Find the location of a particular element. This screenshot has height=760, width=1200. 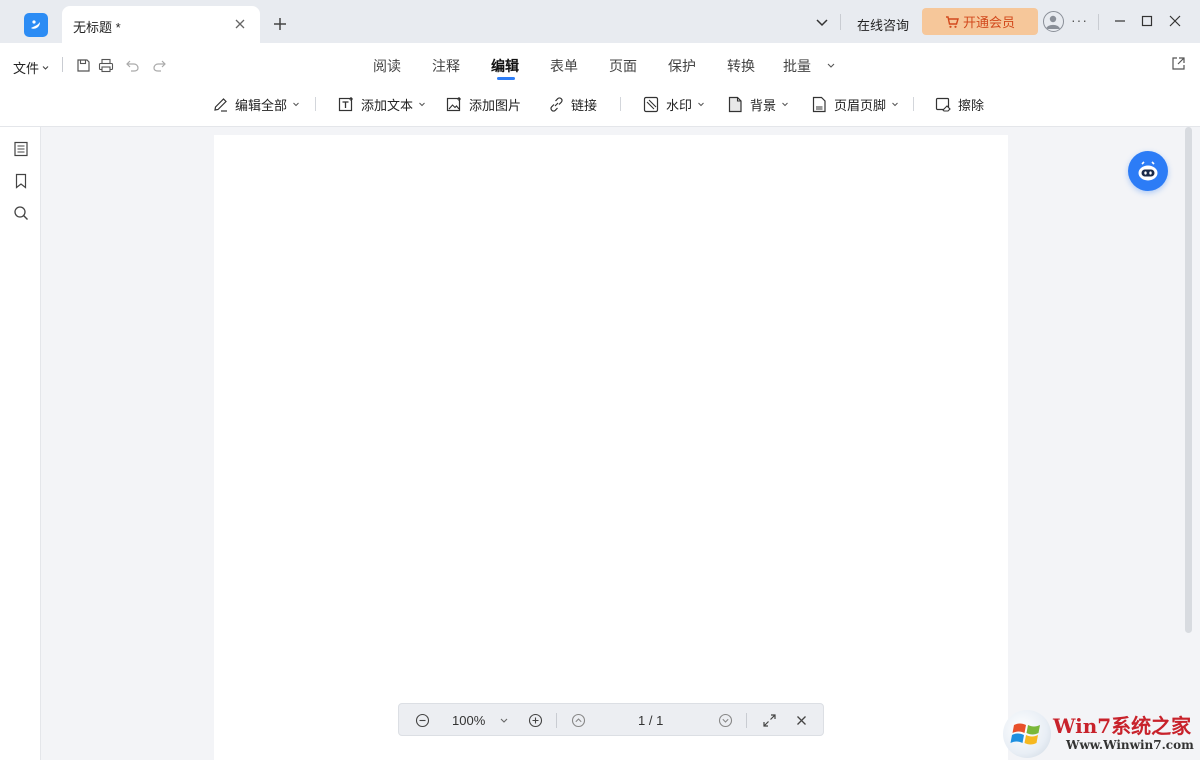

tab-protect: 保护 is located at coordinates (682, 66).